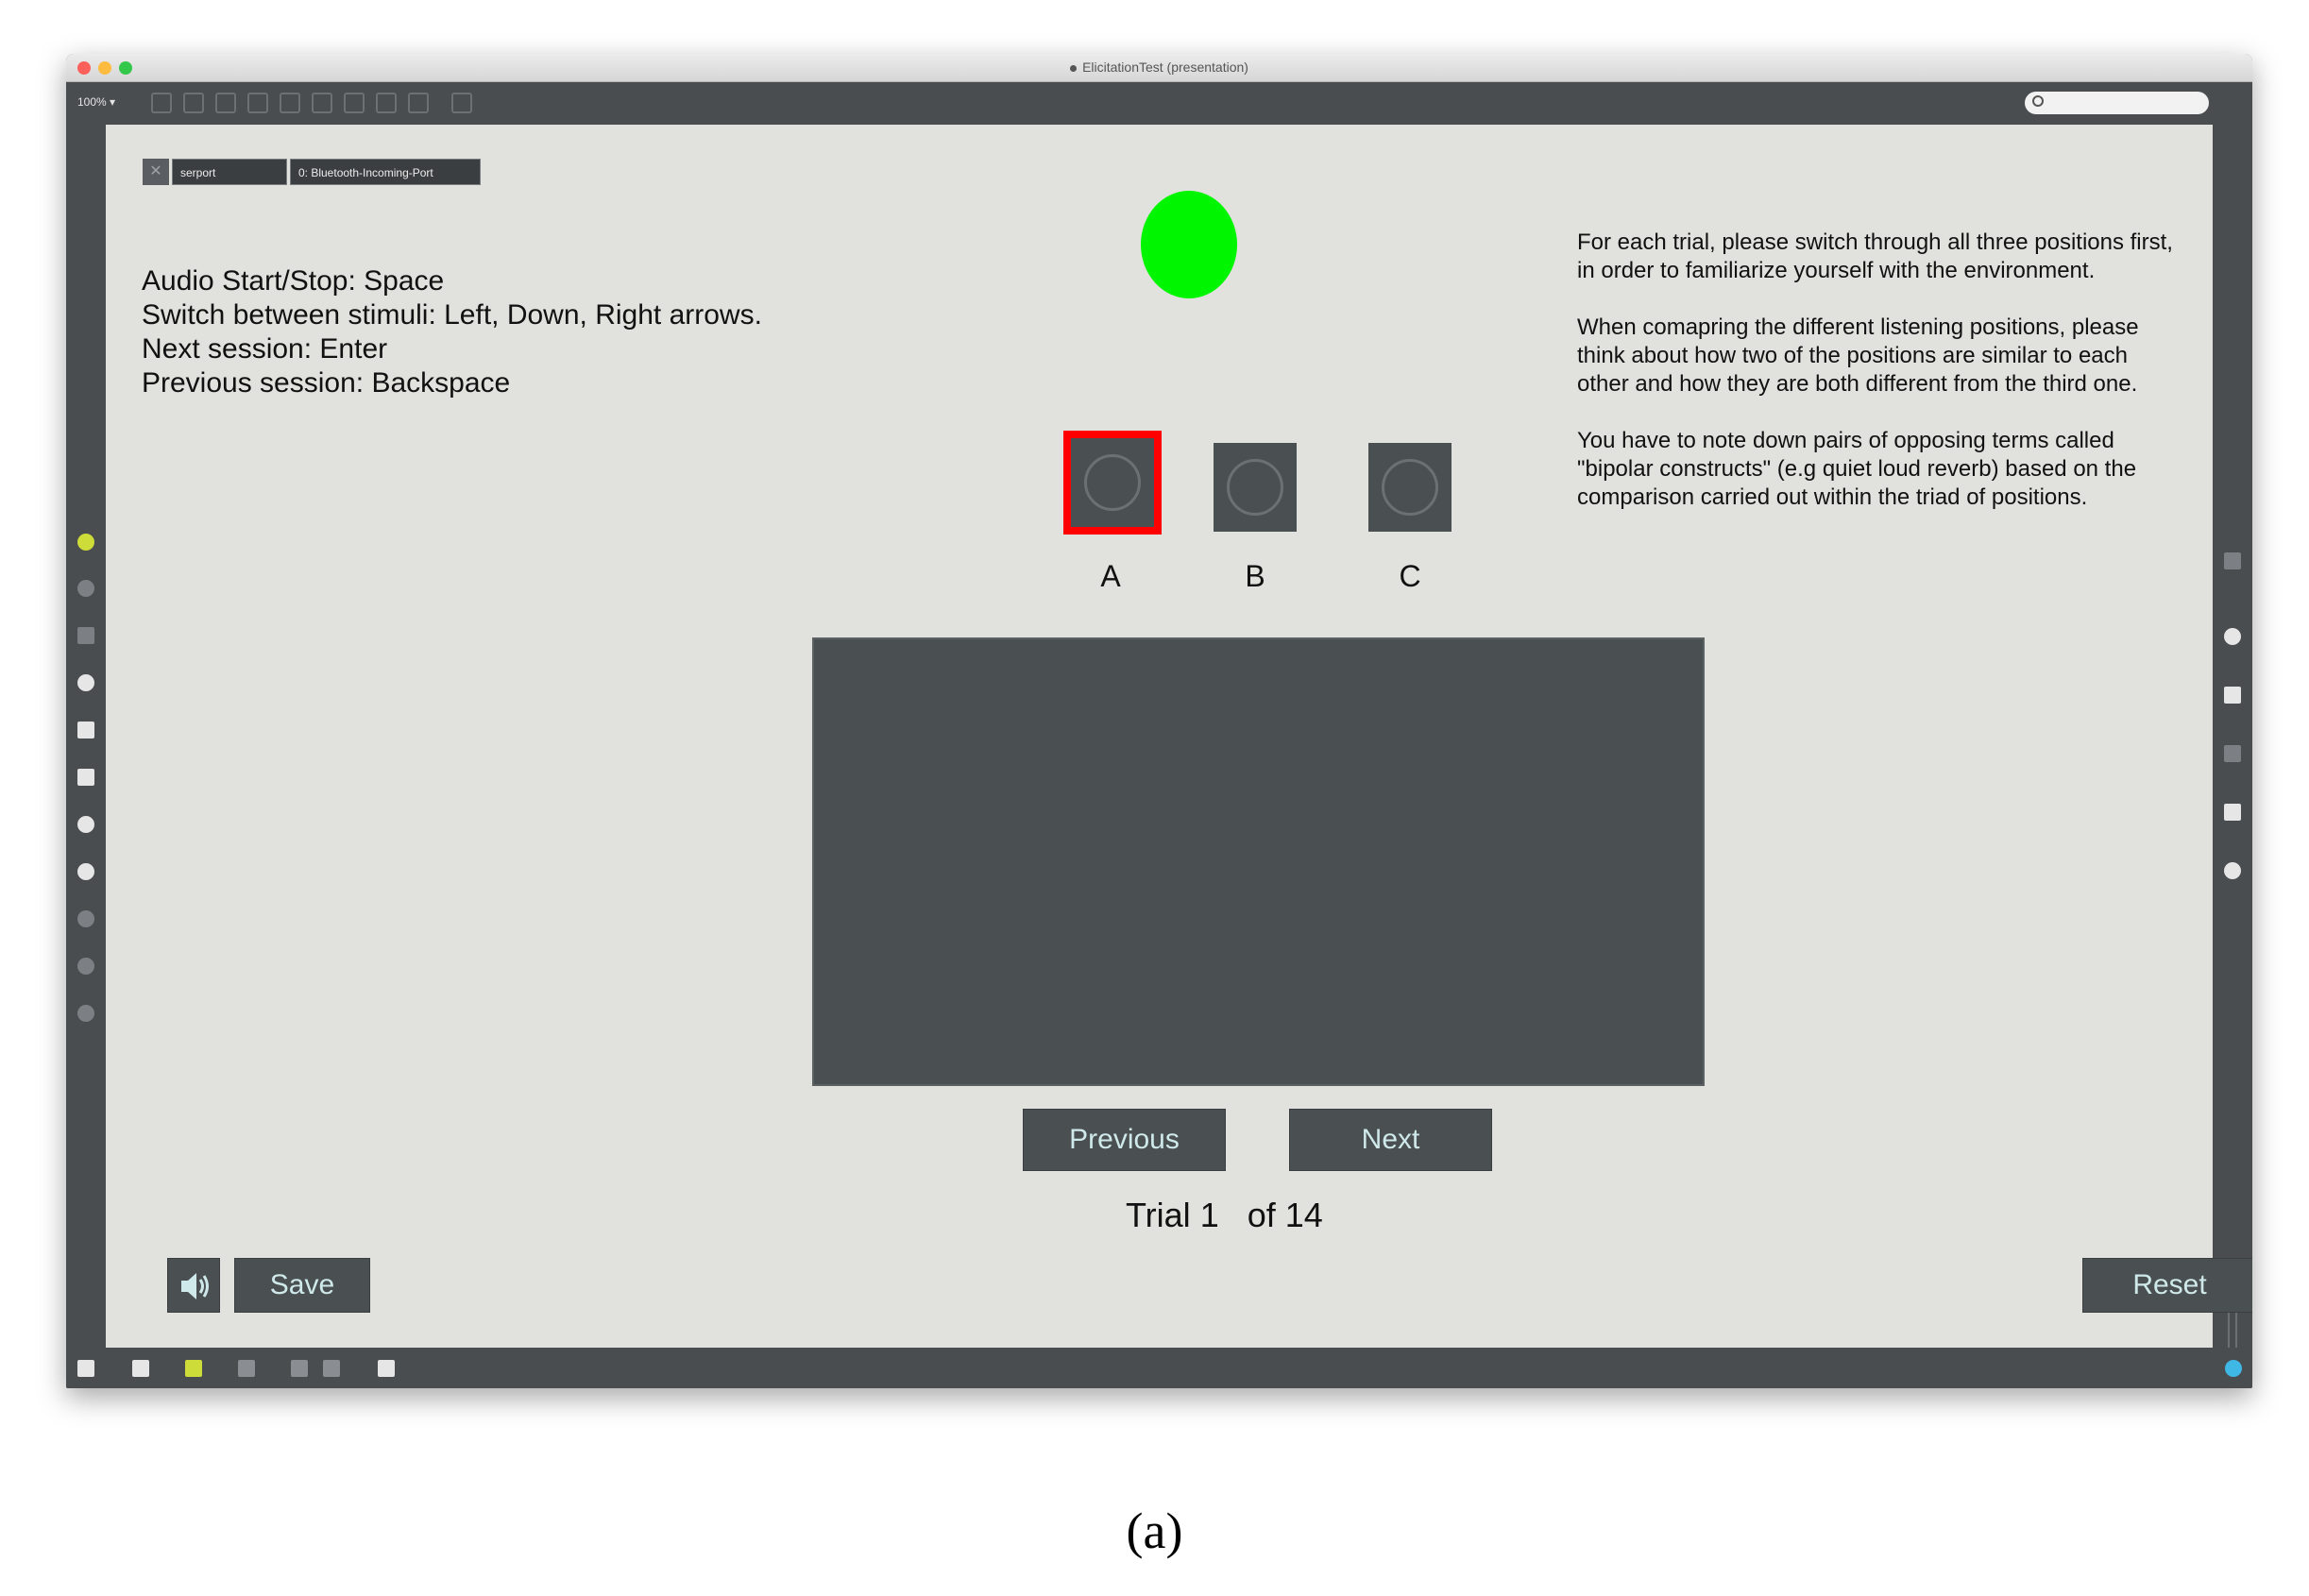 The image size is (2309, 1596). What do you see at coordinates (85, 919) in the screenshot?
I see `package-icon` at bounding box center [85, 919].